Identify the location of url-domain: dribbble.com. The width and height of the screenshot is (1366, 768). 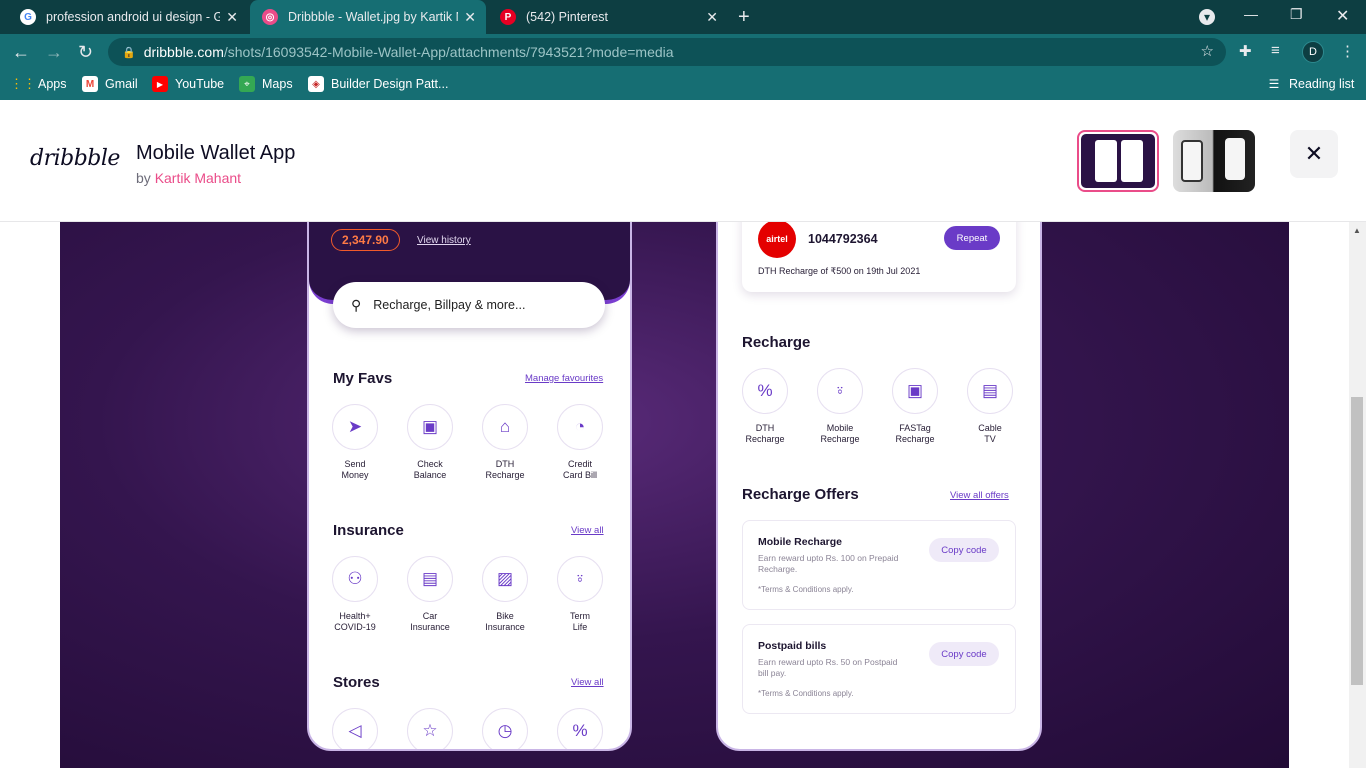
(183, 52).